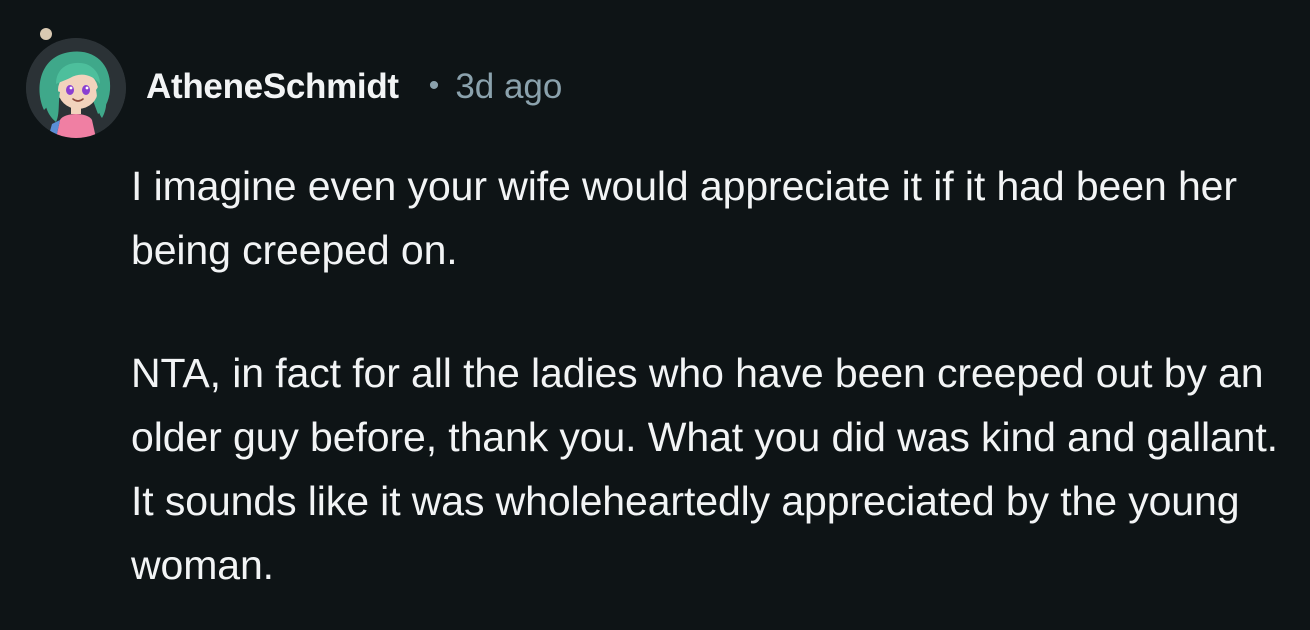 The height and width of the screenshot is (630, 1310). What do you see at coordinates (508, 87) in the screenshot?
I see `timestamp: 3d ago` at bounding box center [508, 87].